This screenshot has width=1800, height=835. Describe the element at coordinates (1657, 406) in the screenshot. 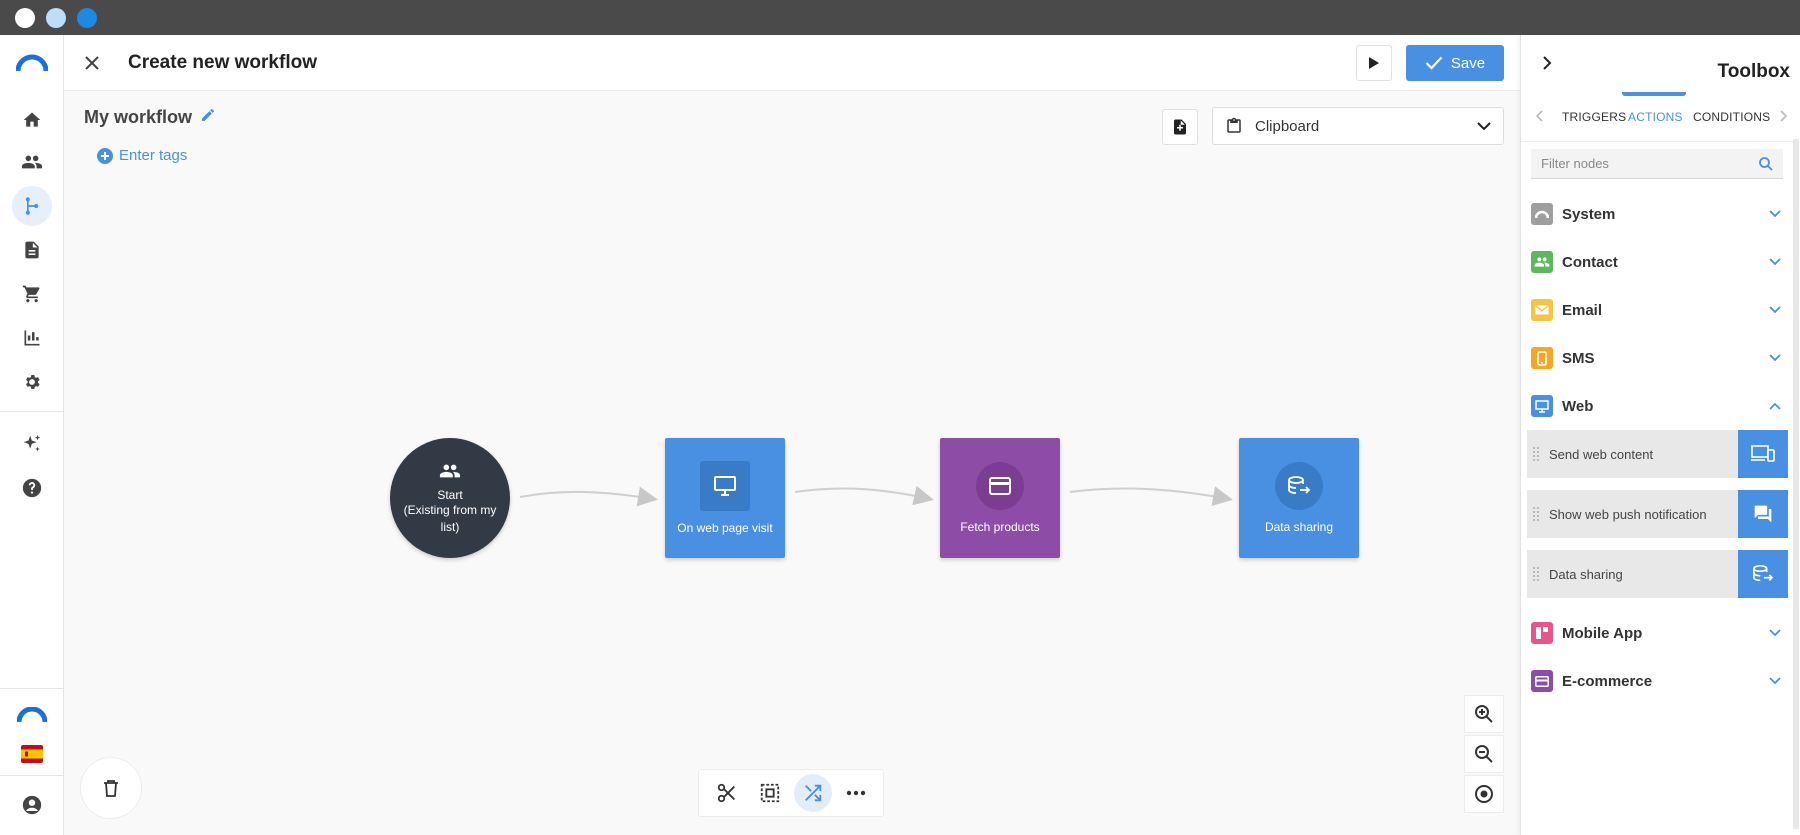

I see `category-web: Web` at that location.